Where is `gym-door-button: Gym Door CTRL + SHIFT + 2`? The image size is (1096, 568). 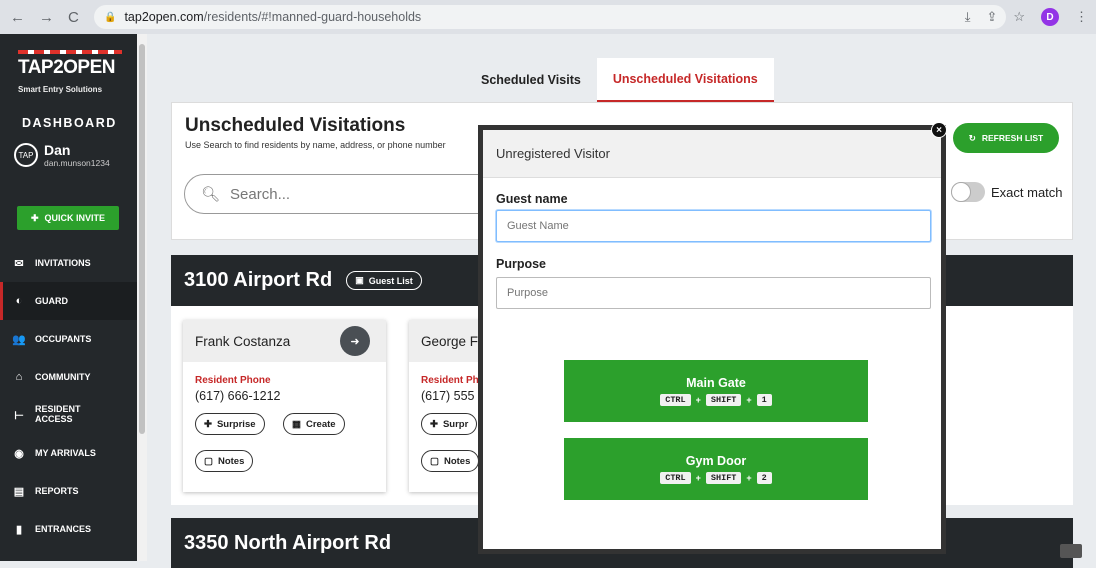 gym-door-button: Gym Door CTRL + SHIFT + 2 is located at coordinates (716, 469).